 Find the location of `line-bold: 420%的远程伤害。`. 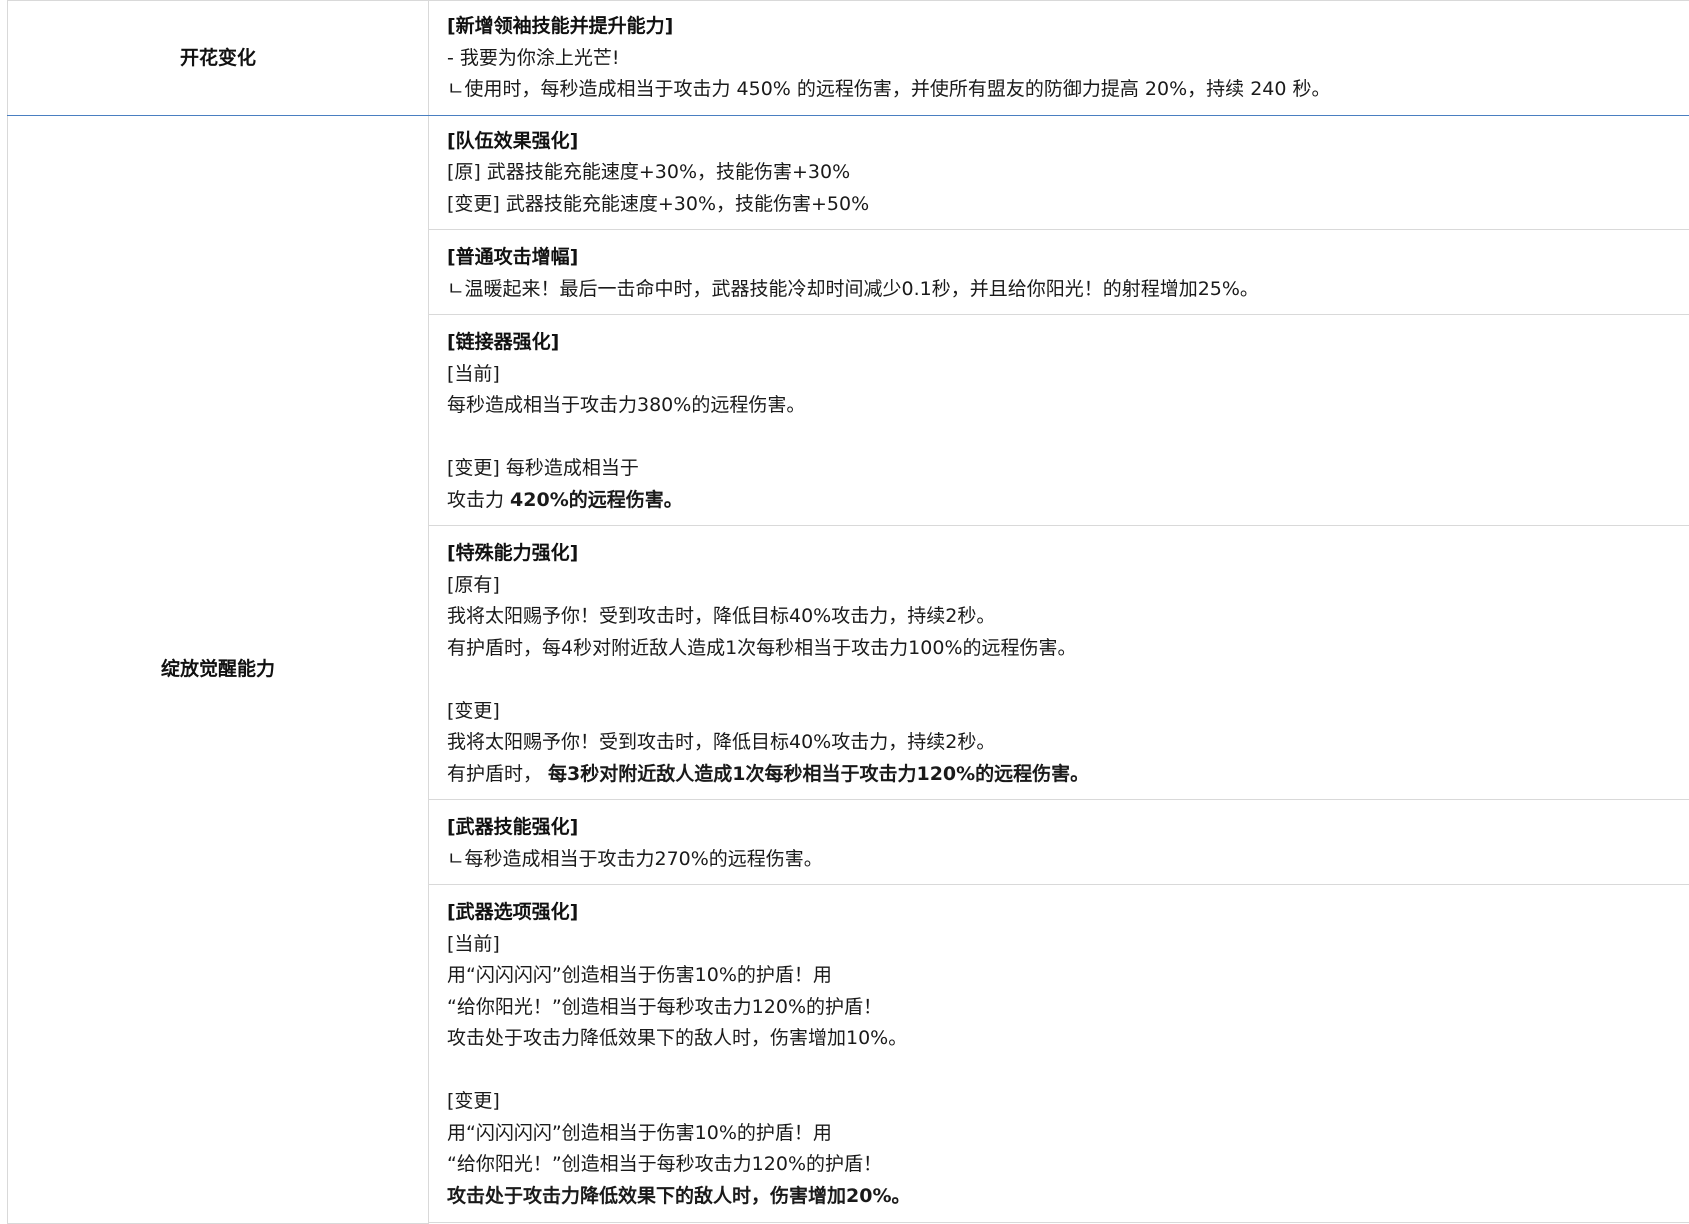

line-bold: 420%的远程伤害。 is located at coordinates (596, 500).